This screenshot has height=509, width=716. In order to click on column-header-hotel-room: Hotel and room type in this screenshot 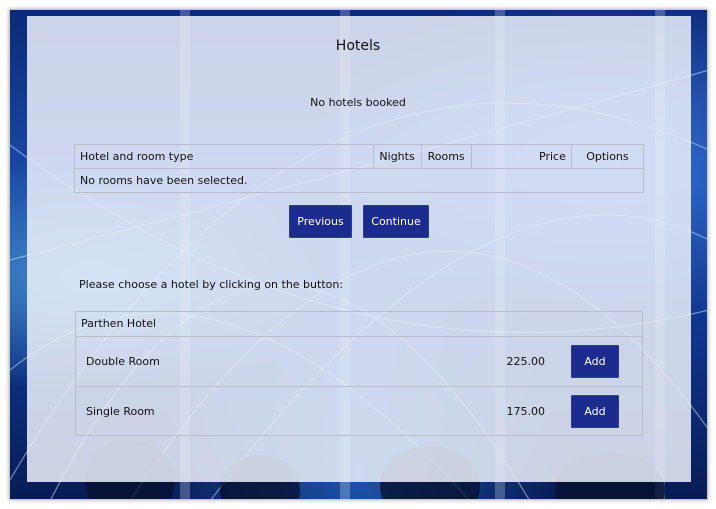, I will do `click(224, 156)`.